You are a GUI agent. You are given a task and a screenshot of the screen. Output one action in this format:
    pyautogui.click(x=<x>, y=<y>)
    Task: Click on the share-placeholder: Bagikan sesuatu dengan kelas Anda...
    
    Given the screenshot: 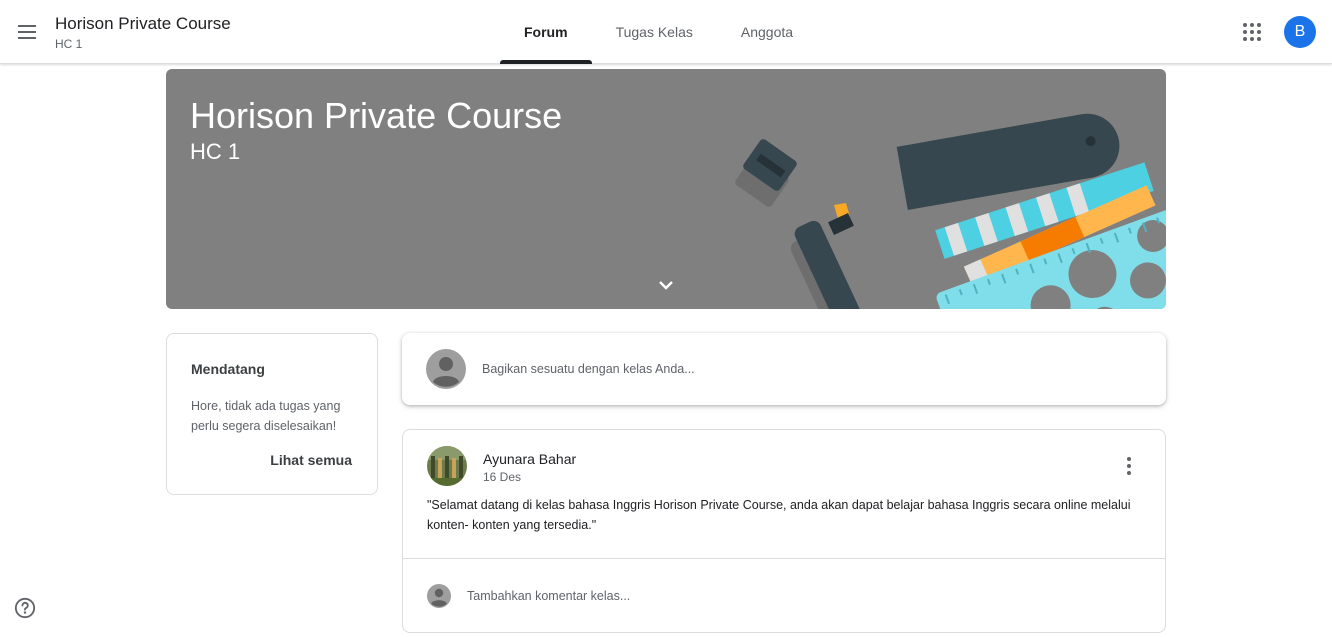 What is the action you would take?
    pyautogui.click(x=588, y=369)
    